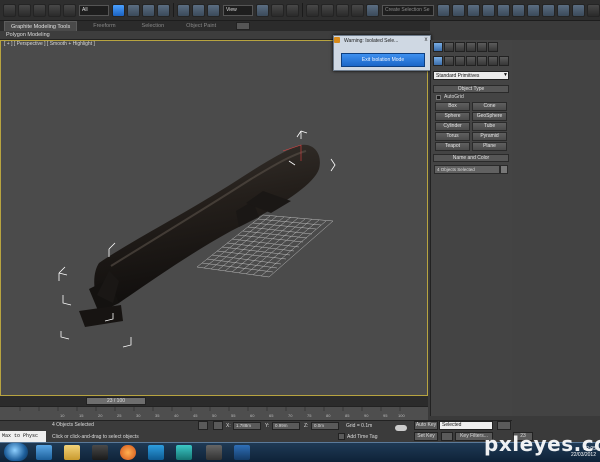 The width and height of the screenshot is (600, 462). What do you see at coordinates (156, 452) in the screenshot?
I see `messenger-icon` at bounding box center [156, 452].